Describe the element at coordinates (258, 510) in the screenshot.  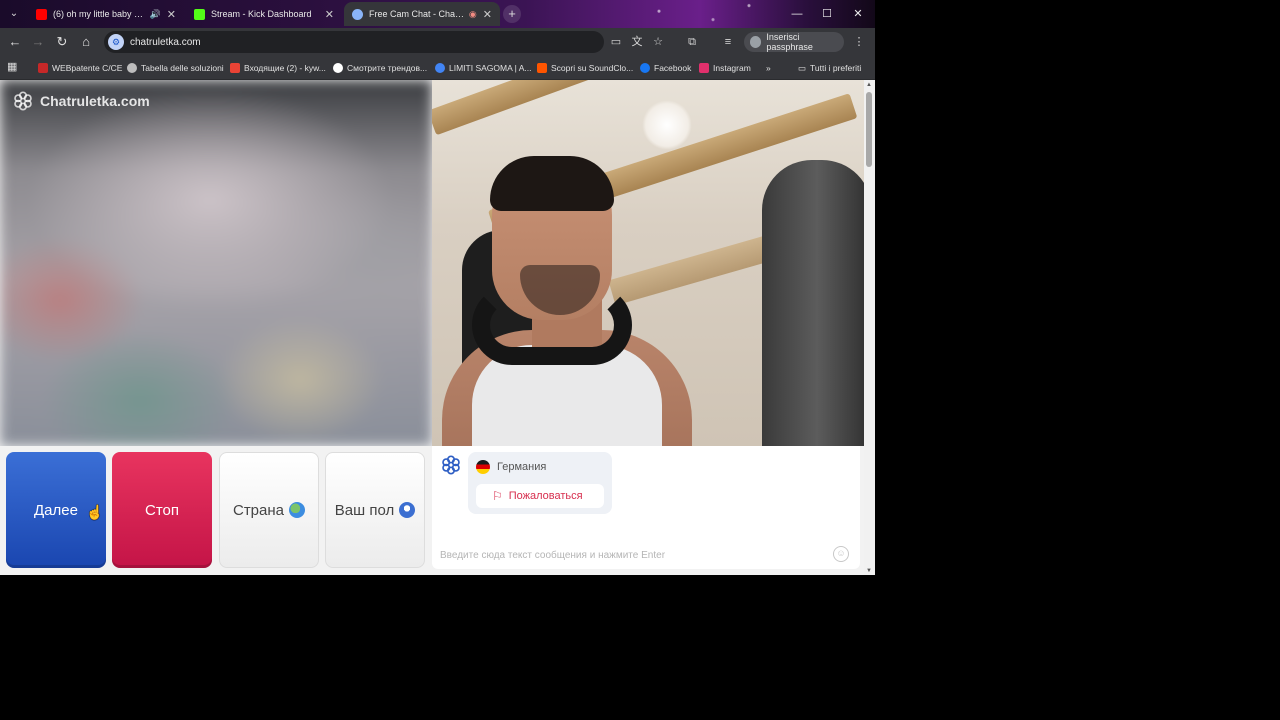
I see `country-button-label: Страна` at that location.